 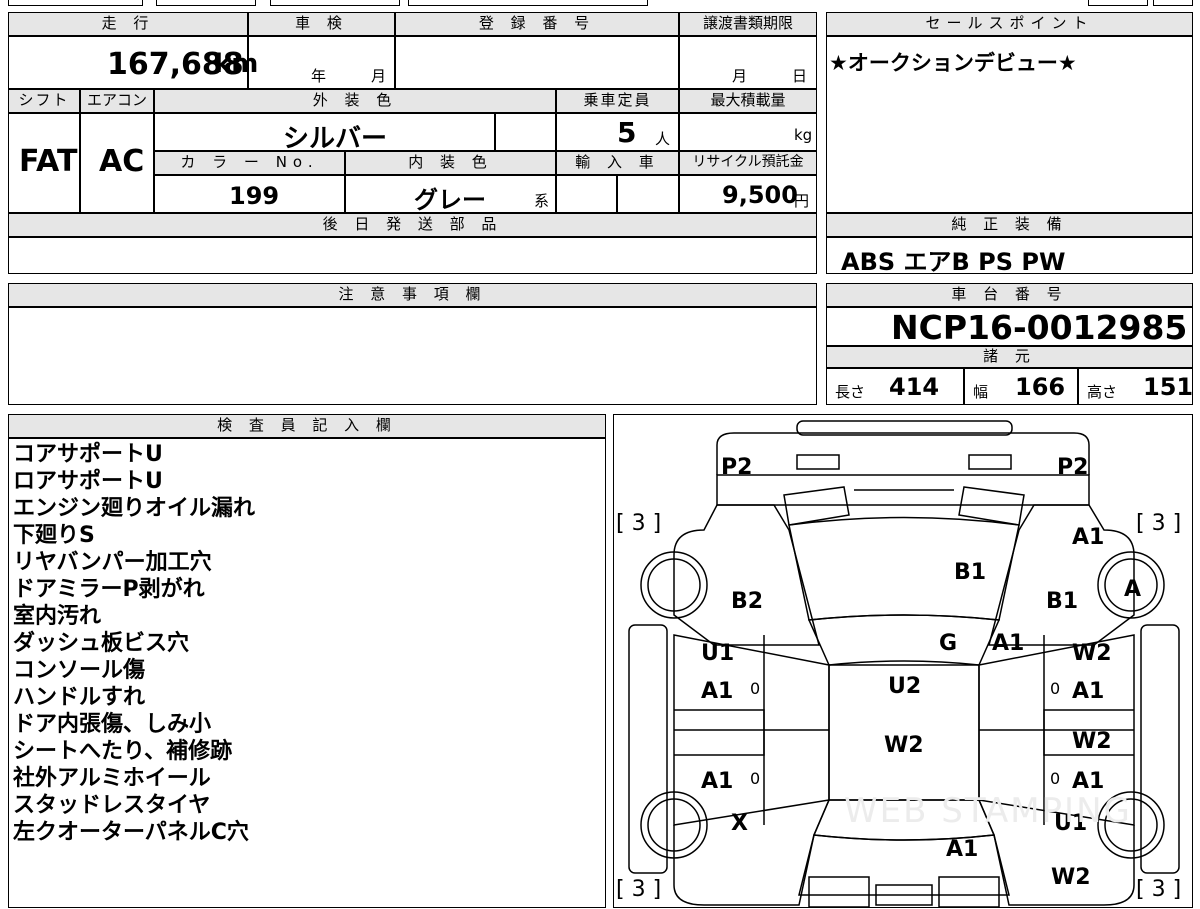 What do you see at coordinates (1073, 467) in the screenshot?
I see `label-p2-right: P2` at bounding box center [1073, 467].